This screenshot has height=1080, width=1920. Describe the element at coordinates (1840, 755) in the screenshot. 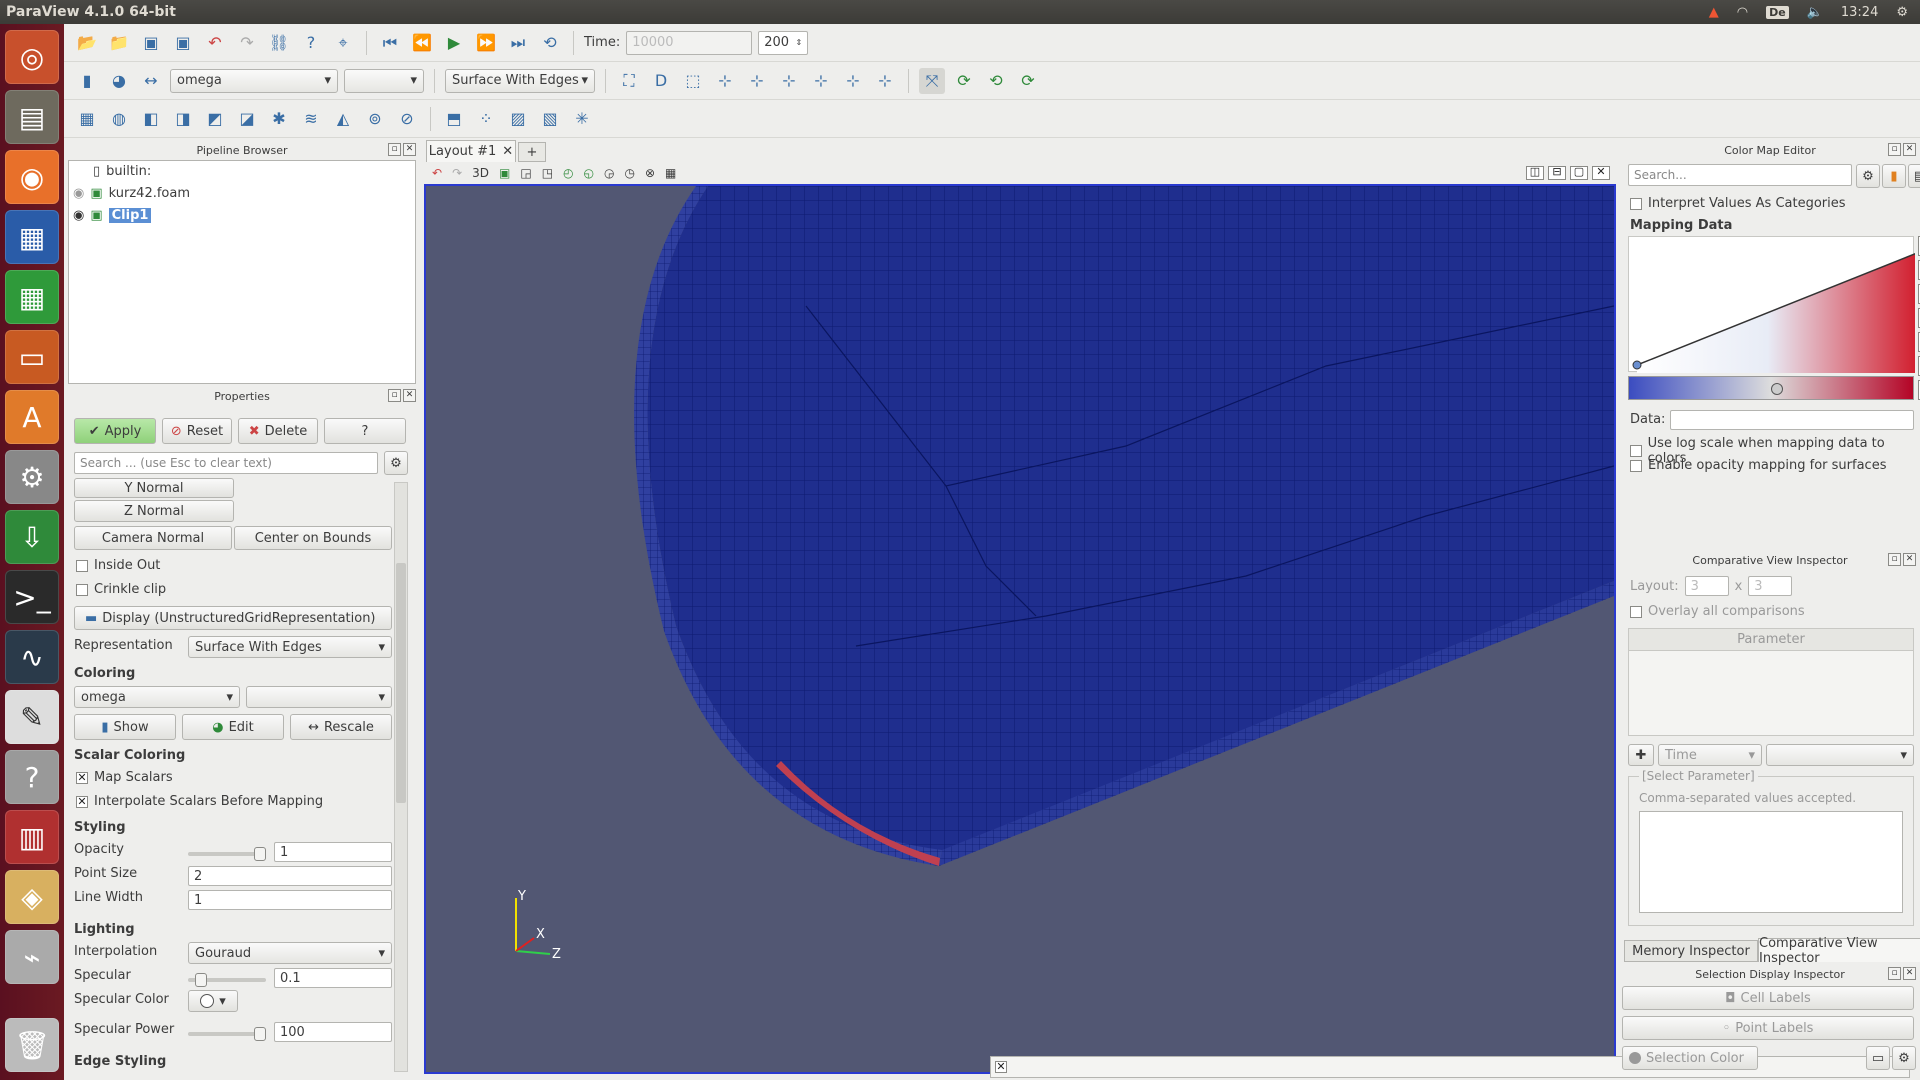

I see `parameter-property-dropdown: ▾` at that location.